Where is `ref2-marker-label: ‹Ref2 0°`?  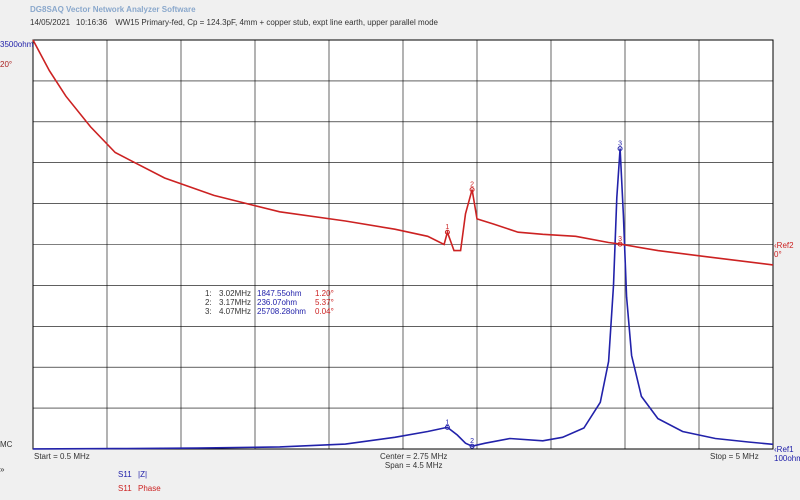
ref2-marker-label: ‹Ref2 0° is located at coordinates (784, 250).